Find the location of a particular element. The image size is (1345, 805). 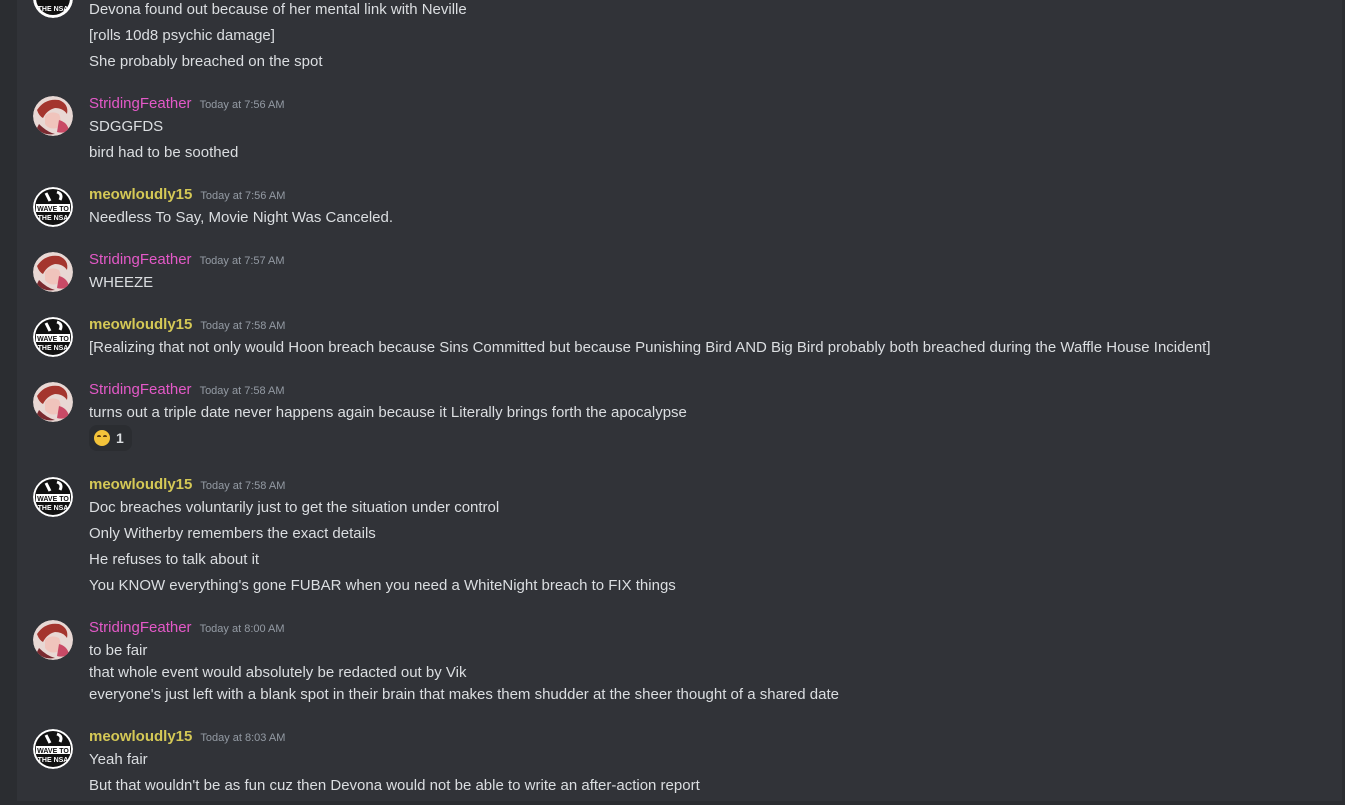

message-line: Yeah fair is located at coordinates (118, 759).